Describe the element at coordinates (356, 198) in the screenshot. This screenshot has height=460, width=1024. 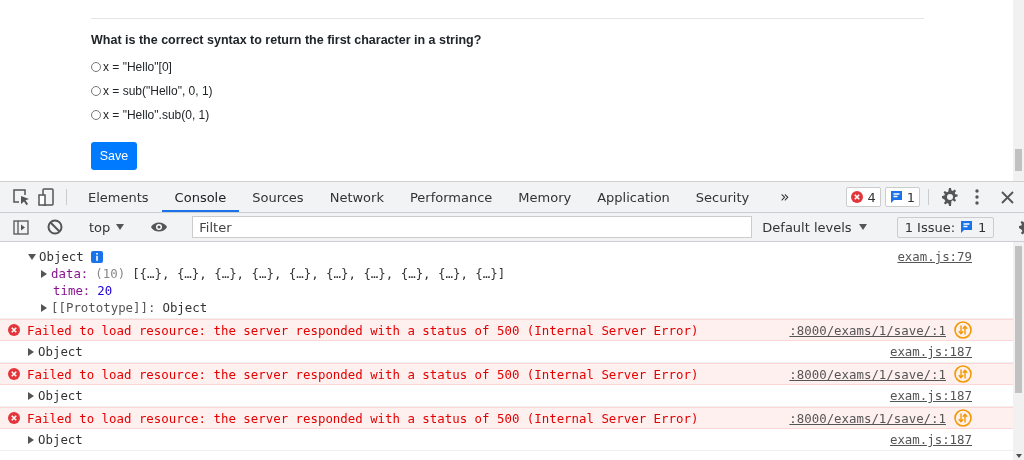
I see `devtools-tab: Network` at that location.